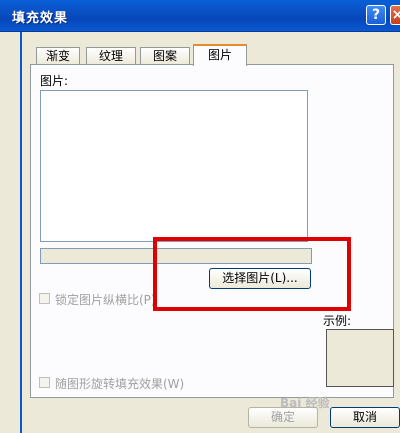 This screenshot has height=433, width=400. Describe the element at coordinates (360, 358) in the screenshot. I see `sample-preview` at that location.